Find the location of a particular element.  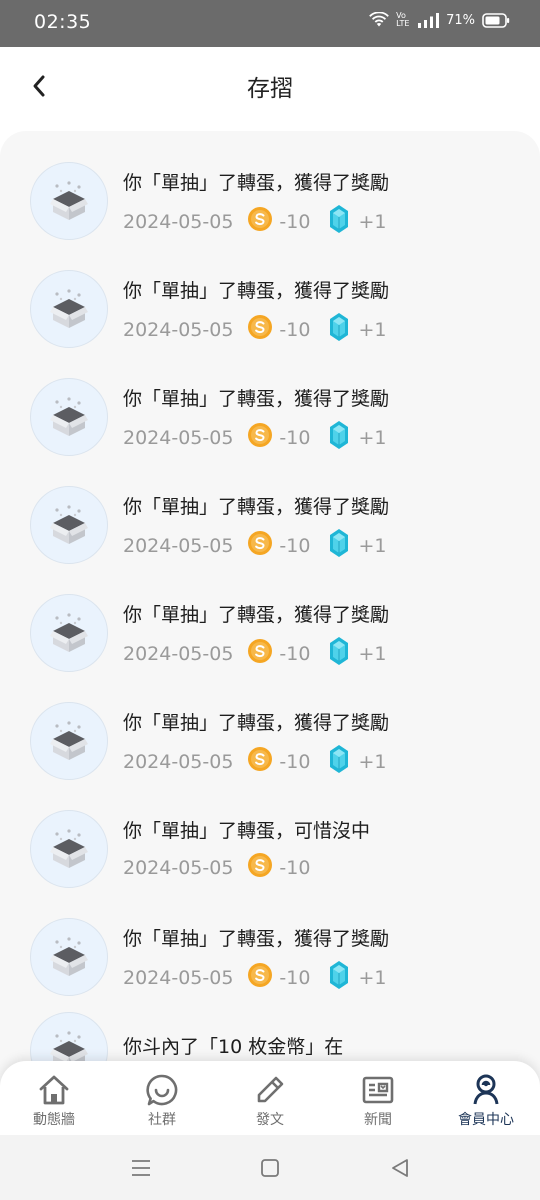

volte-icon: VoLTE is located at coordinates (403, 19).